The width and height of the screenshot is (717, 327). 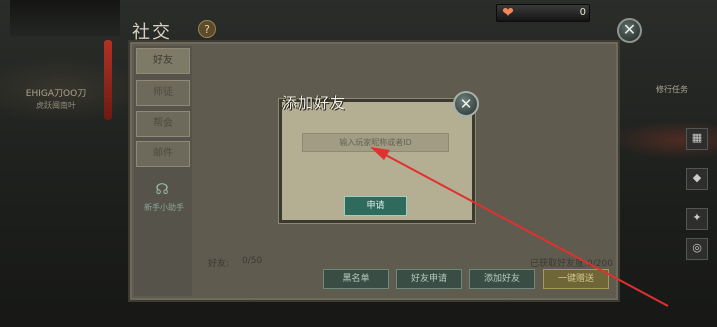 What do you see at coordinates (697, 179) in the screenshot?
I see `bag-icon: ◆` at bounding box center [697, 179].